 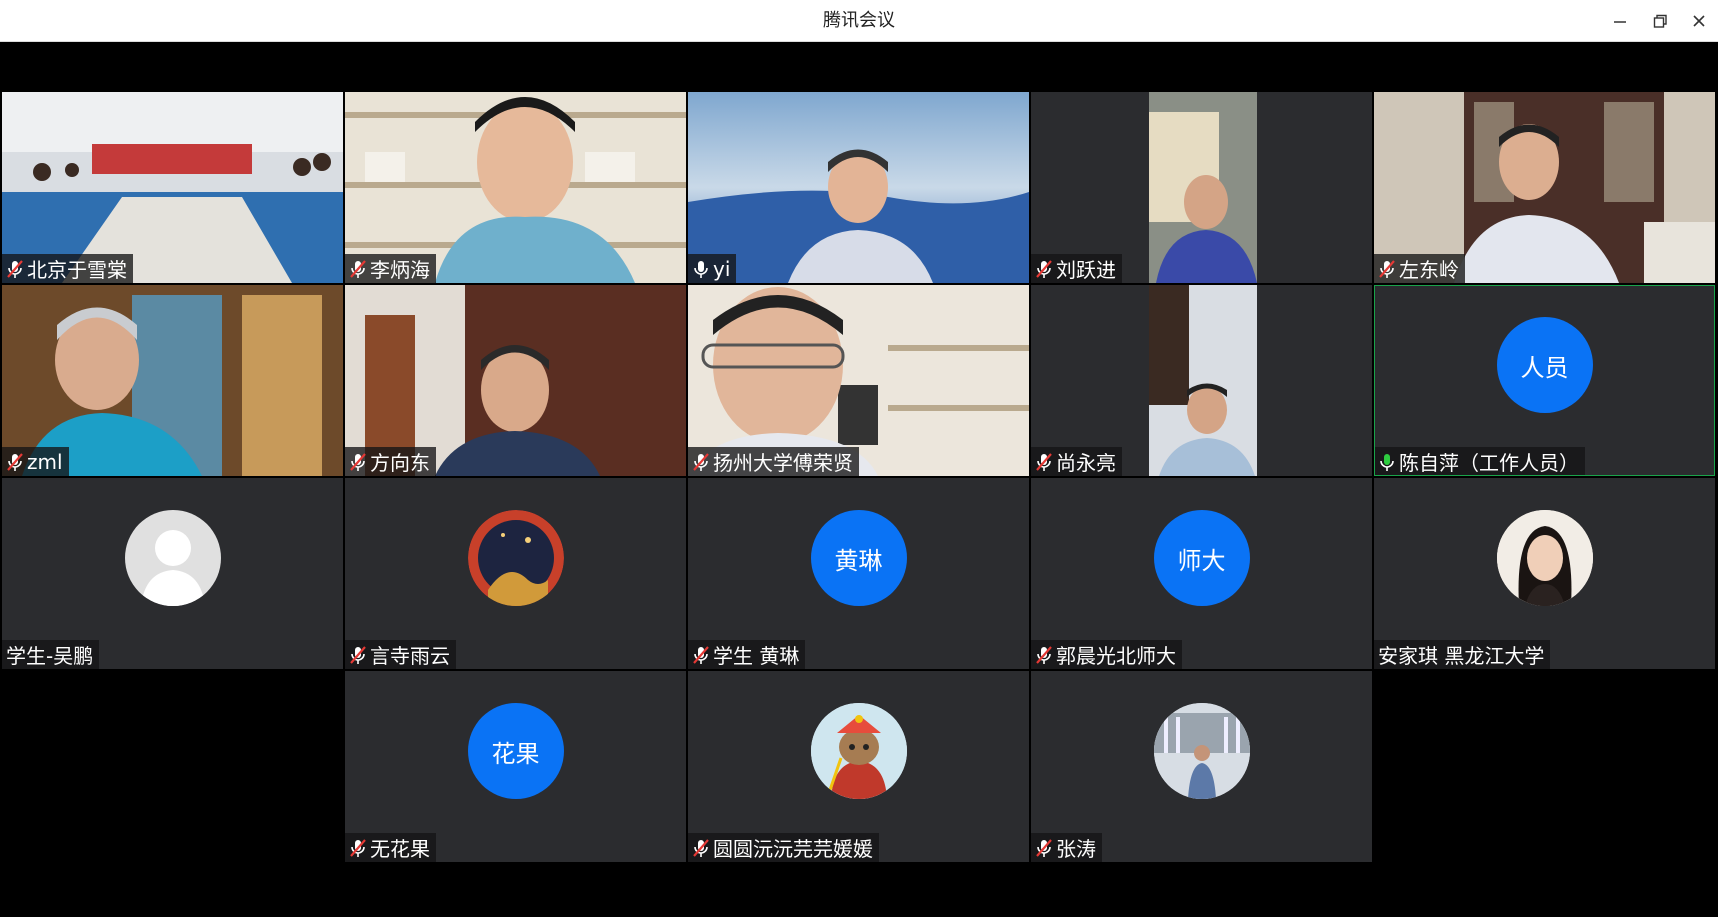 I want to click on avatar: 黄琳, so click(x=858, y=558).